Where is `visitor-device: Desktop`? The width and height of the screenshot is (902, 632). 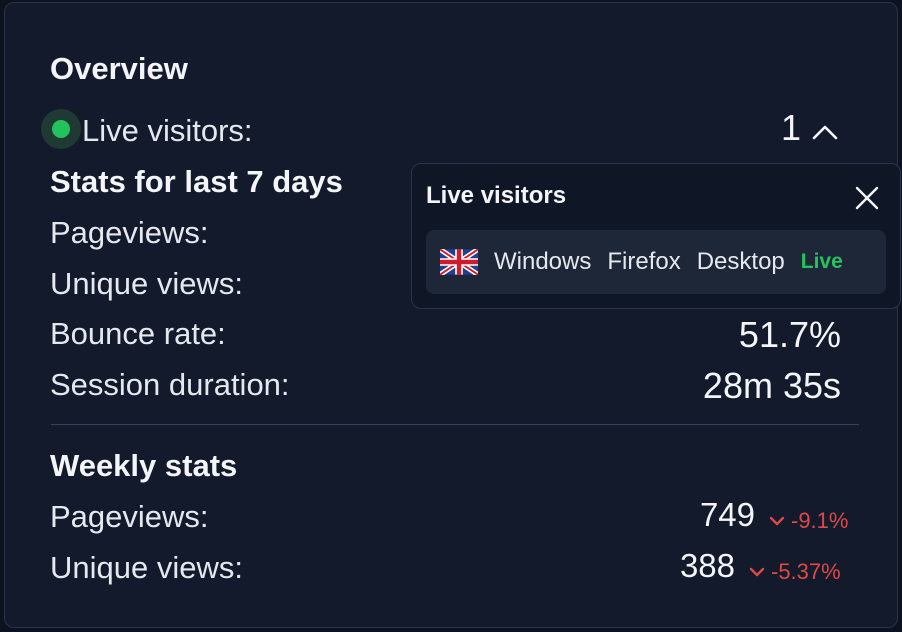 visitor-device: Desktop is located at coordinates (740, 261).